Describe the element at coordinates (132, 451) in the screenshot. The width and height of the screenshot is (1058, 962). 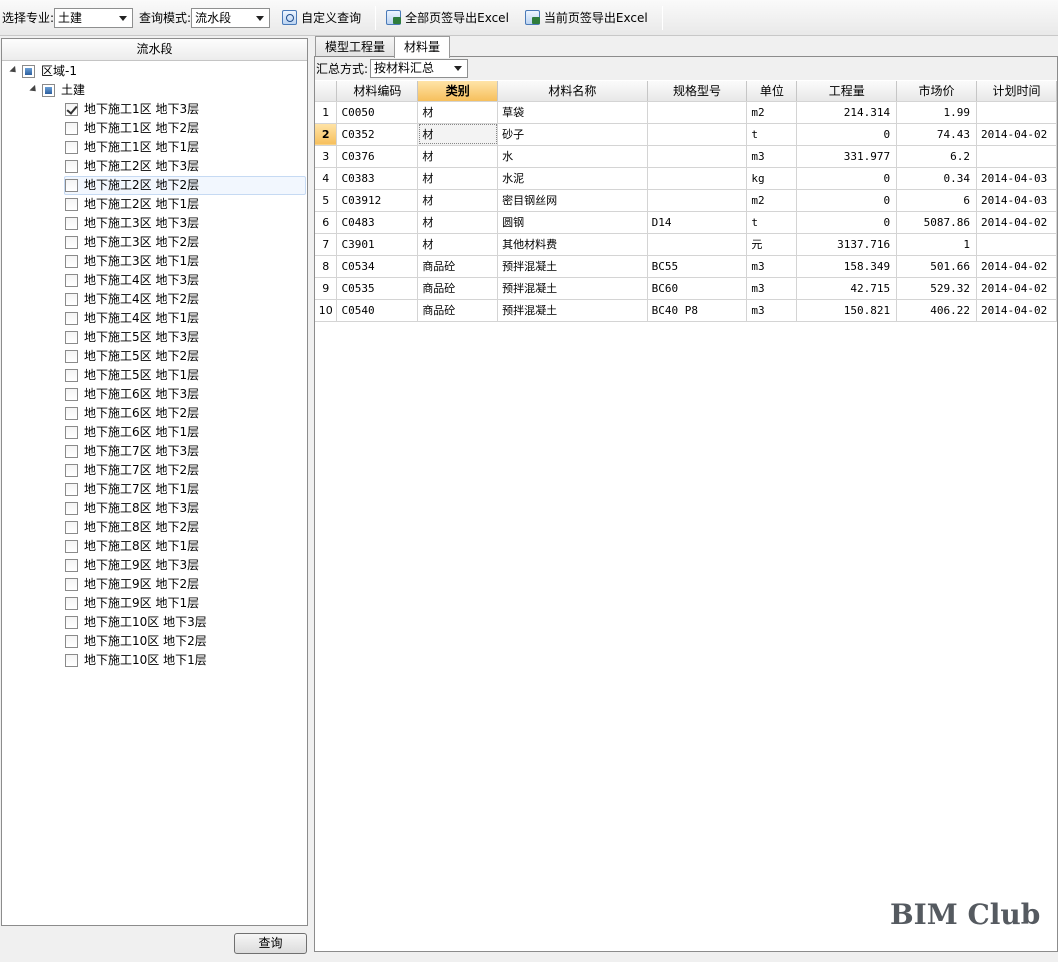
I see `tree-leaf-item: 地下施工7区 地下3层` at that location.